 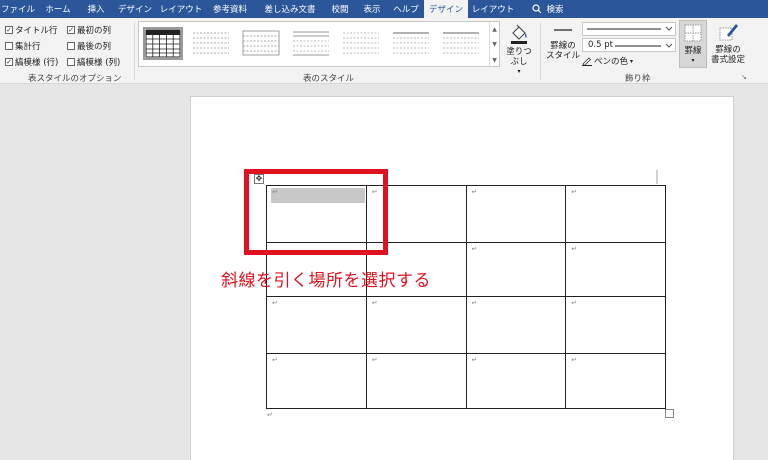 What do you see at coordinates (58, 9) in the screenshot?
I see `tab-home: ホーム` at bounding box center [58, 9].